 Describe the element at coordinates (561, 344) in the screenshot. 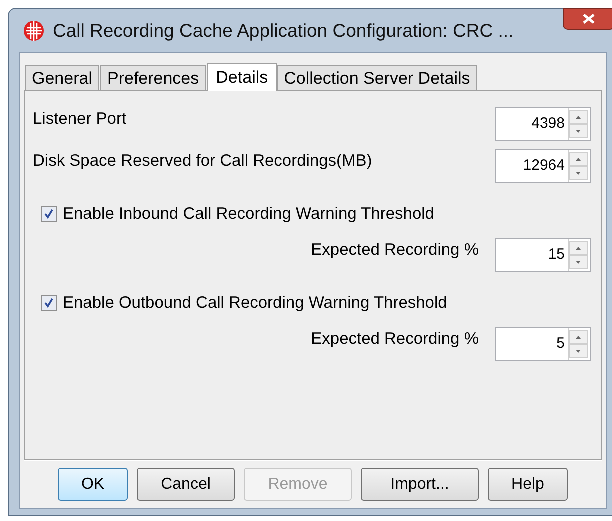

I see `spinner-value: 5` at that location.